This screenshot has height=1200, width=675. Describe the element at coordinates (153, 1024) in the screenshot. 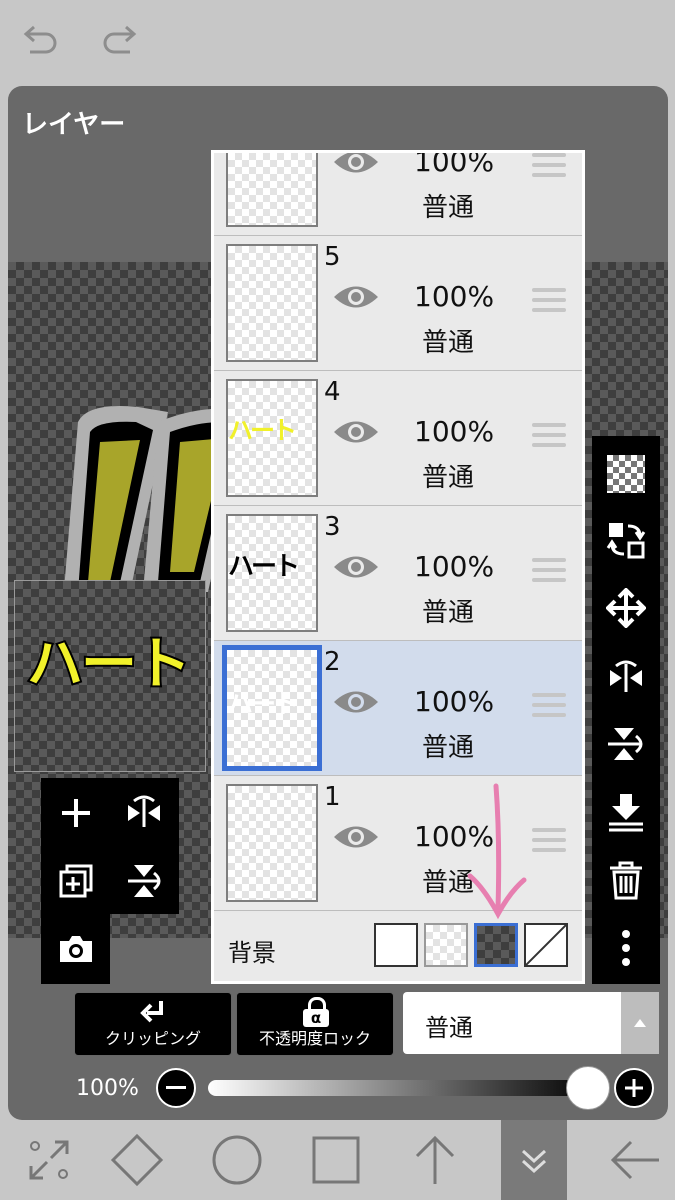

I see `clipping-button: クリッピング` at that location.